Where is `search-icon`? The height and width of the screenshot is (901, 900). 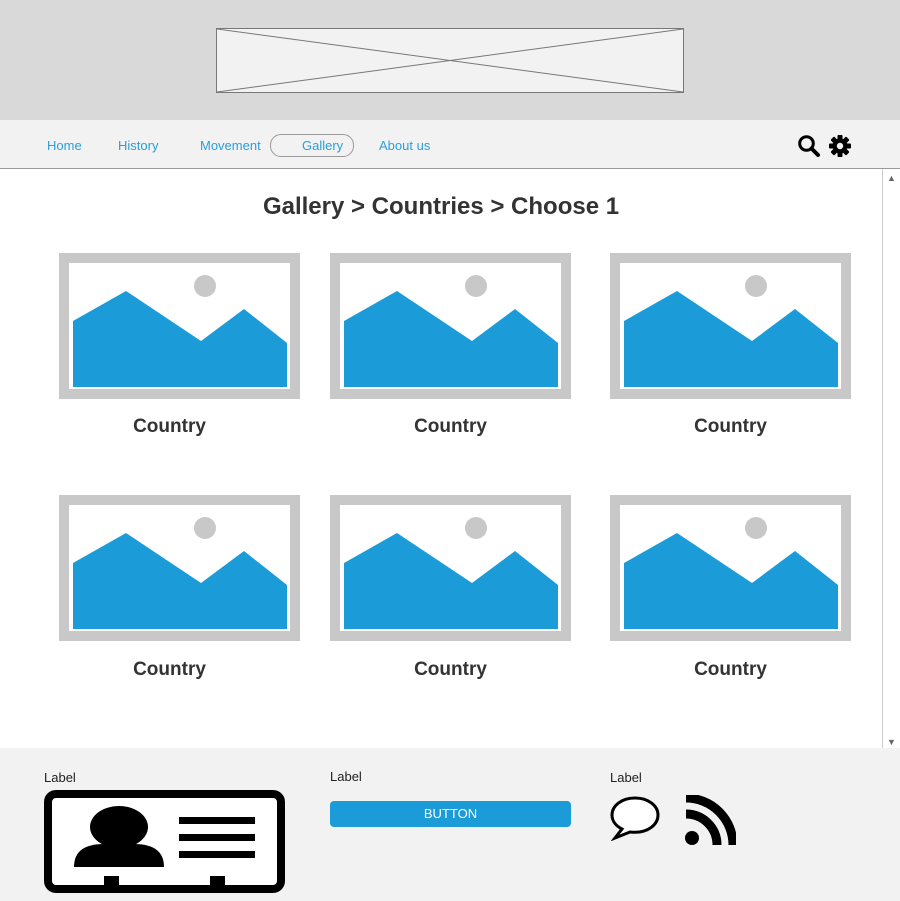
search-icon is located at coordinates (809, 146).